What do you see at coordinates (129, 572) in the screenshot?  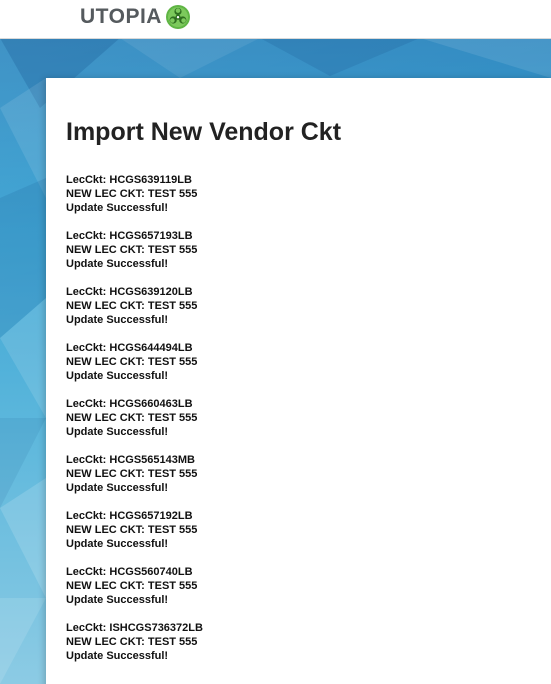 I see `lec-ckt-line: LecCkt: HCGS560740LB` at bounding box center [129, 572].